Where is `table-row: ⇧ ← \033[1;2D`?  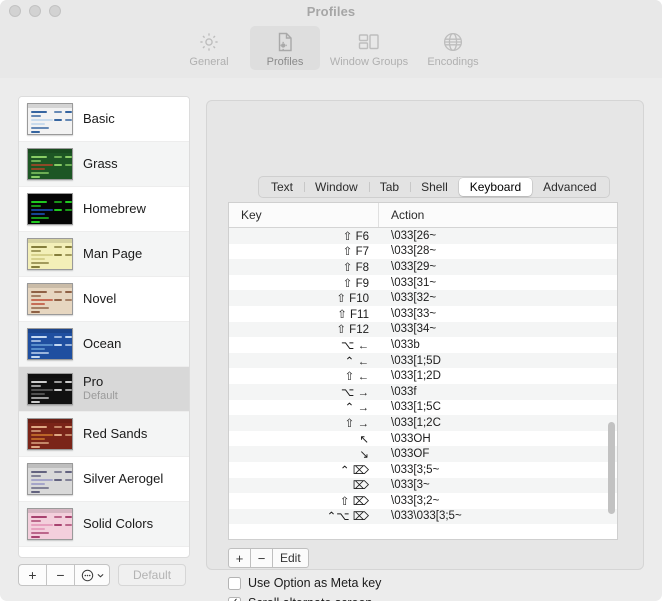
table-row: ⇧ ← \033[1;2D is located at coordinates (423, 376).